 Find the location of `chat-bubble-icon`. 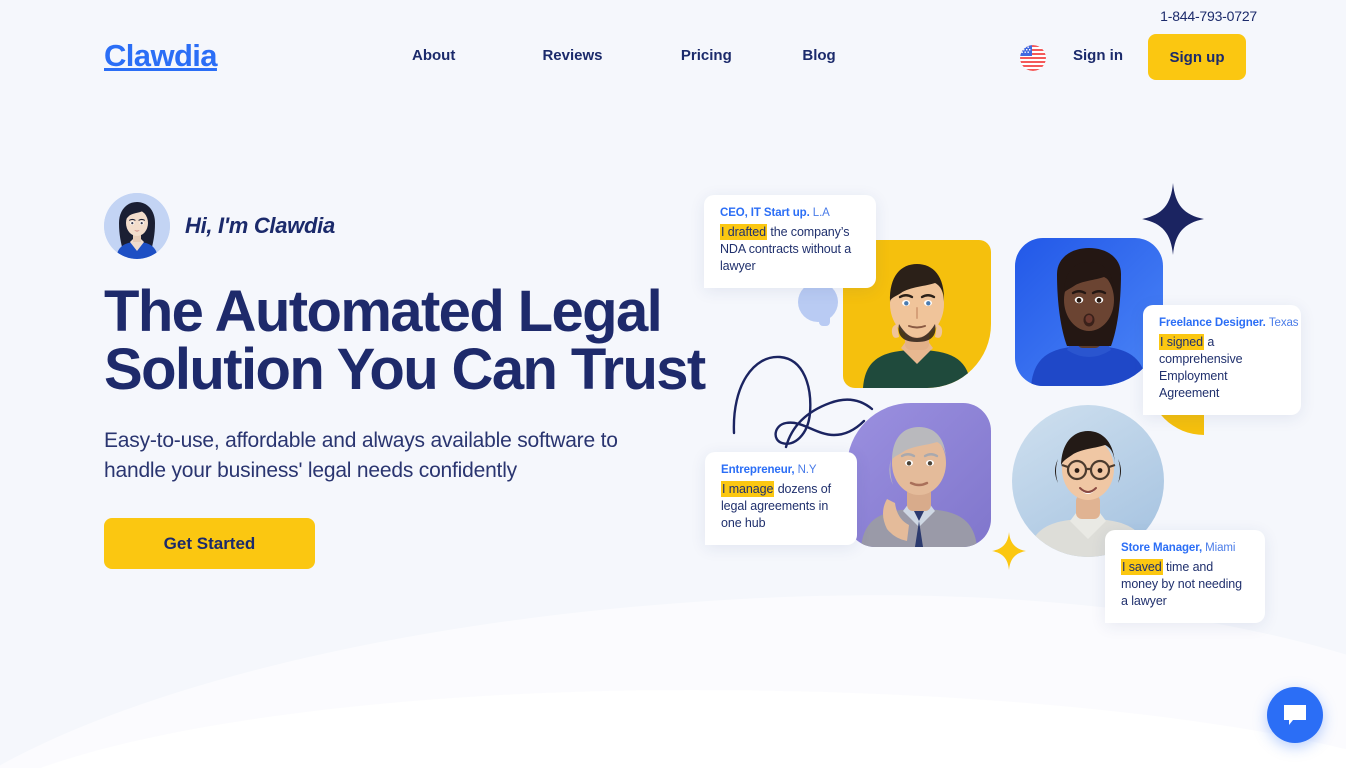

chat-bubble-icon is located at coordinates (1295, 715).